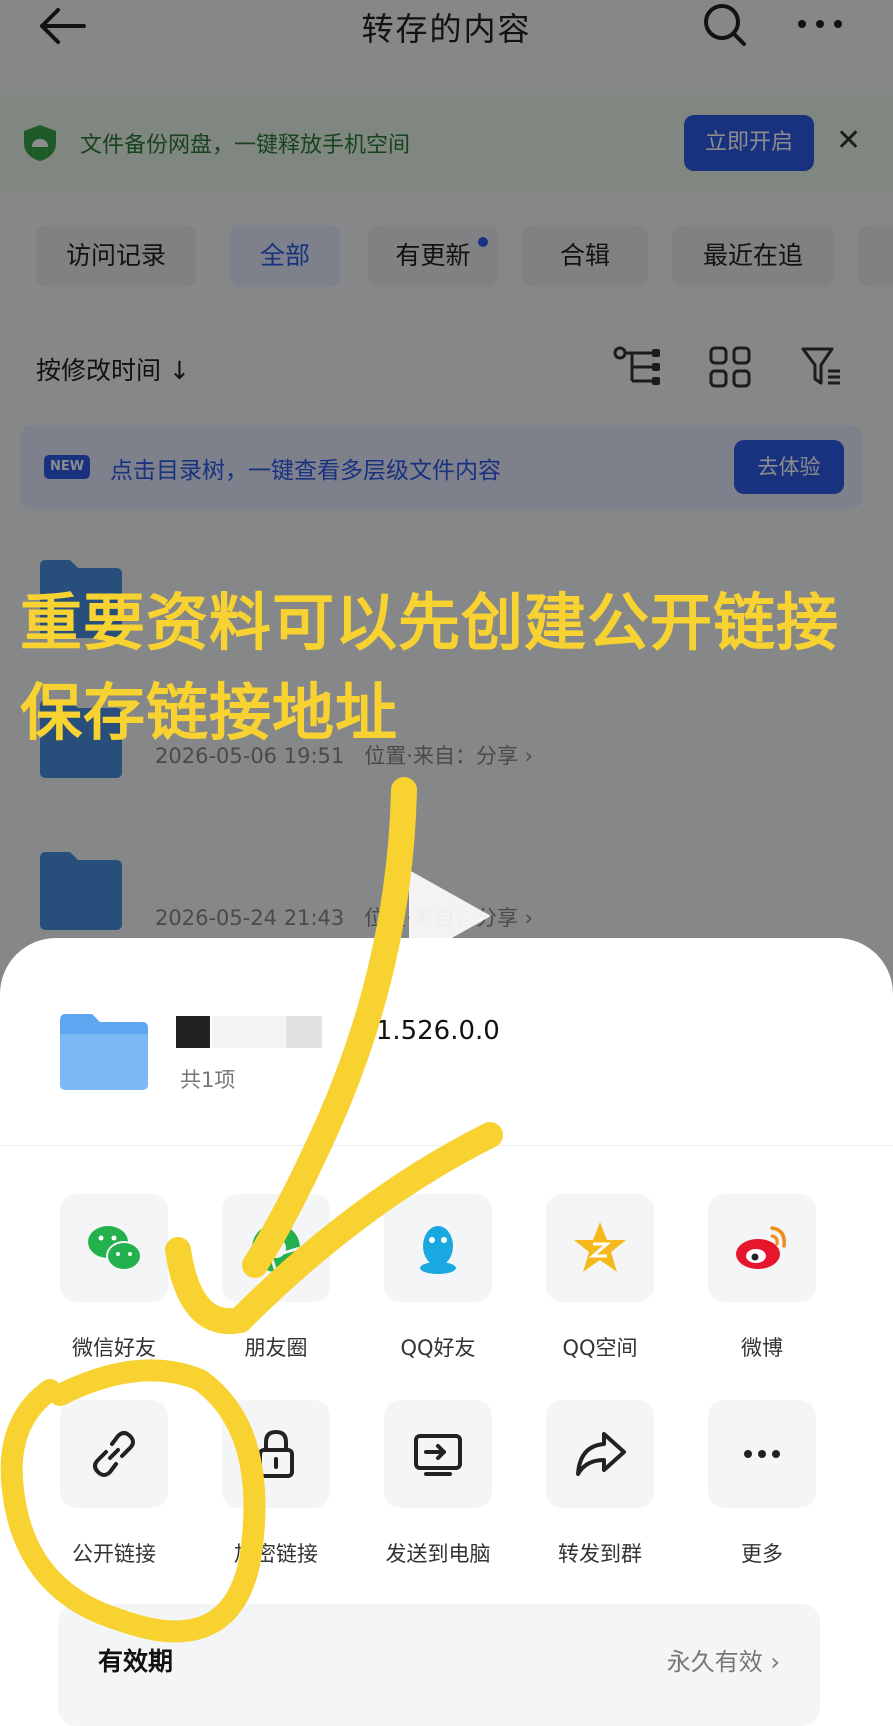 Image resolution: width=893 pixels, height=1726 pixels. What do you see at coordinates (439, 1665) in the screenshot?
I see `validity-row: 有效期 永久有效 ›` at bounding box center [439, 1665].